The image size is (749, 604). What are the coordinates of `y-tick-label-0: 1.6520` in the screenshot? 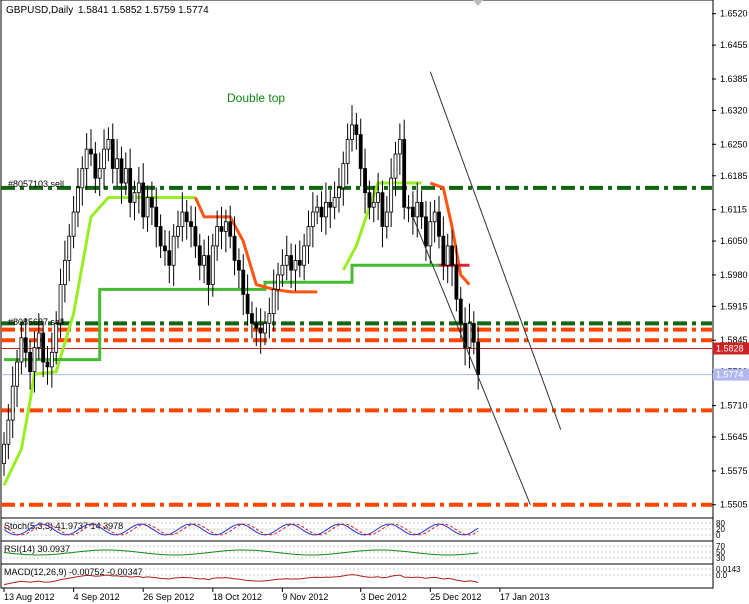 It's located at (734, 14).